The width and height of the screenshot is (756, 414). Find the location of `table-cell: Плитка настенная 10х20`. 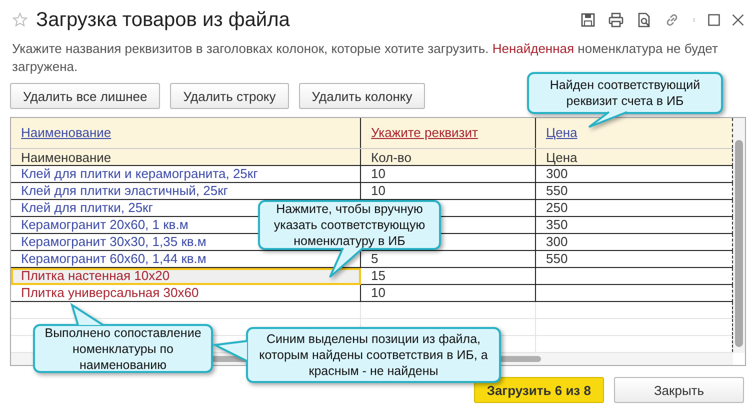

table-cell: Плитка настенная 10х20 is located at coordinates (186, 276).